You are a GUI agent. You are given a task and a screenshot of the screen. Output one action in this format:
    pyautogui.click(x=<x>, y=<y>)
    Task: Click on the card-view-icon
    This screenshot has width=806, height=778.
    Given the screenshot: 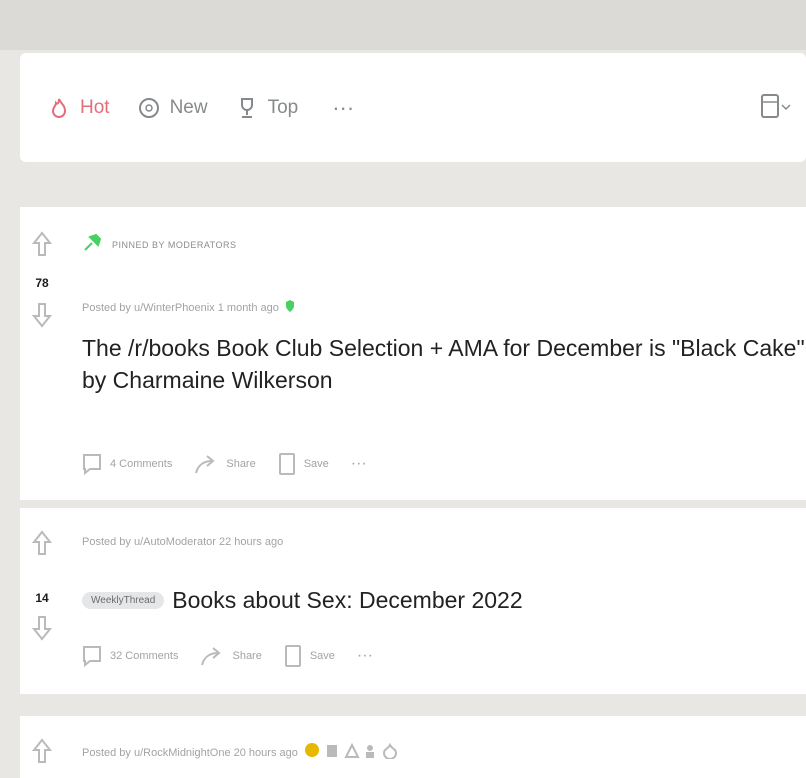 What is the action you would take?
    pyautogui.click(x=770, y=107)
    